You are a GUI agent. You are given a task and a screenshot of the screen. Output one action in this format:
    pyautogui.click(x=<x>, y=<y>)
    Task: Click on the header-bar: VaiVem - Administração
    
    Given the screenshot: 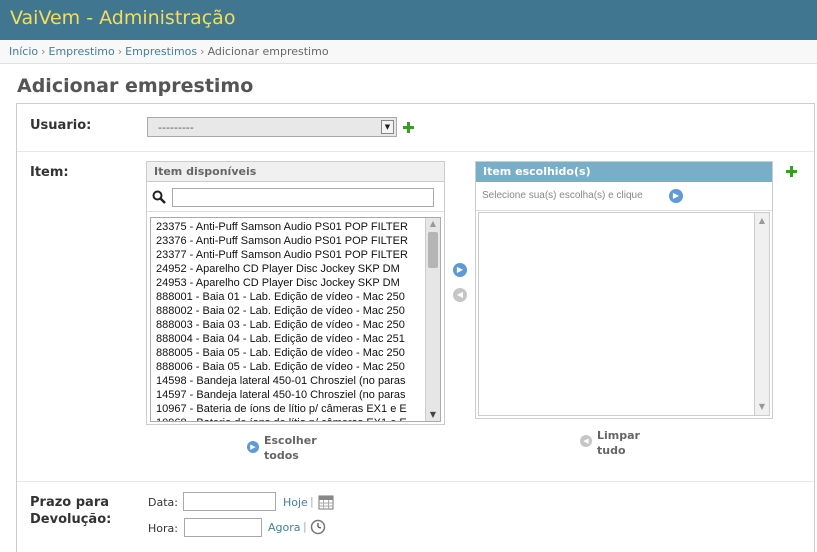 What is the action you would take?
    pyautogui.click(x=408, y=20)
    